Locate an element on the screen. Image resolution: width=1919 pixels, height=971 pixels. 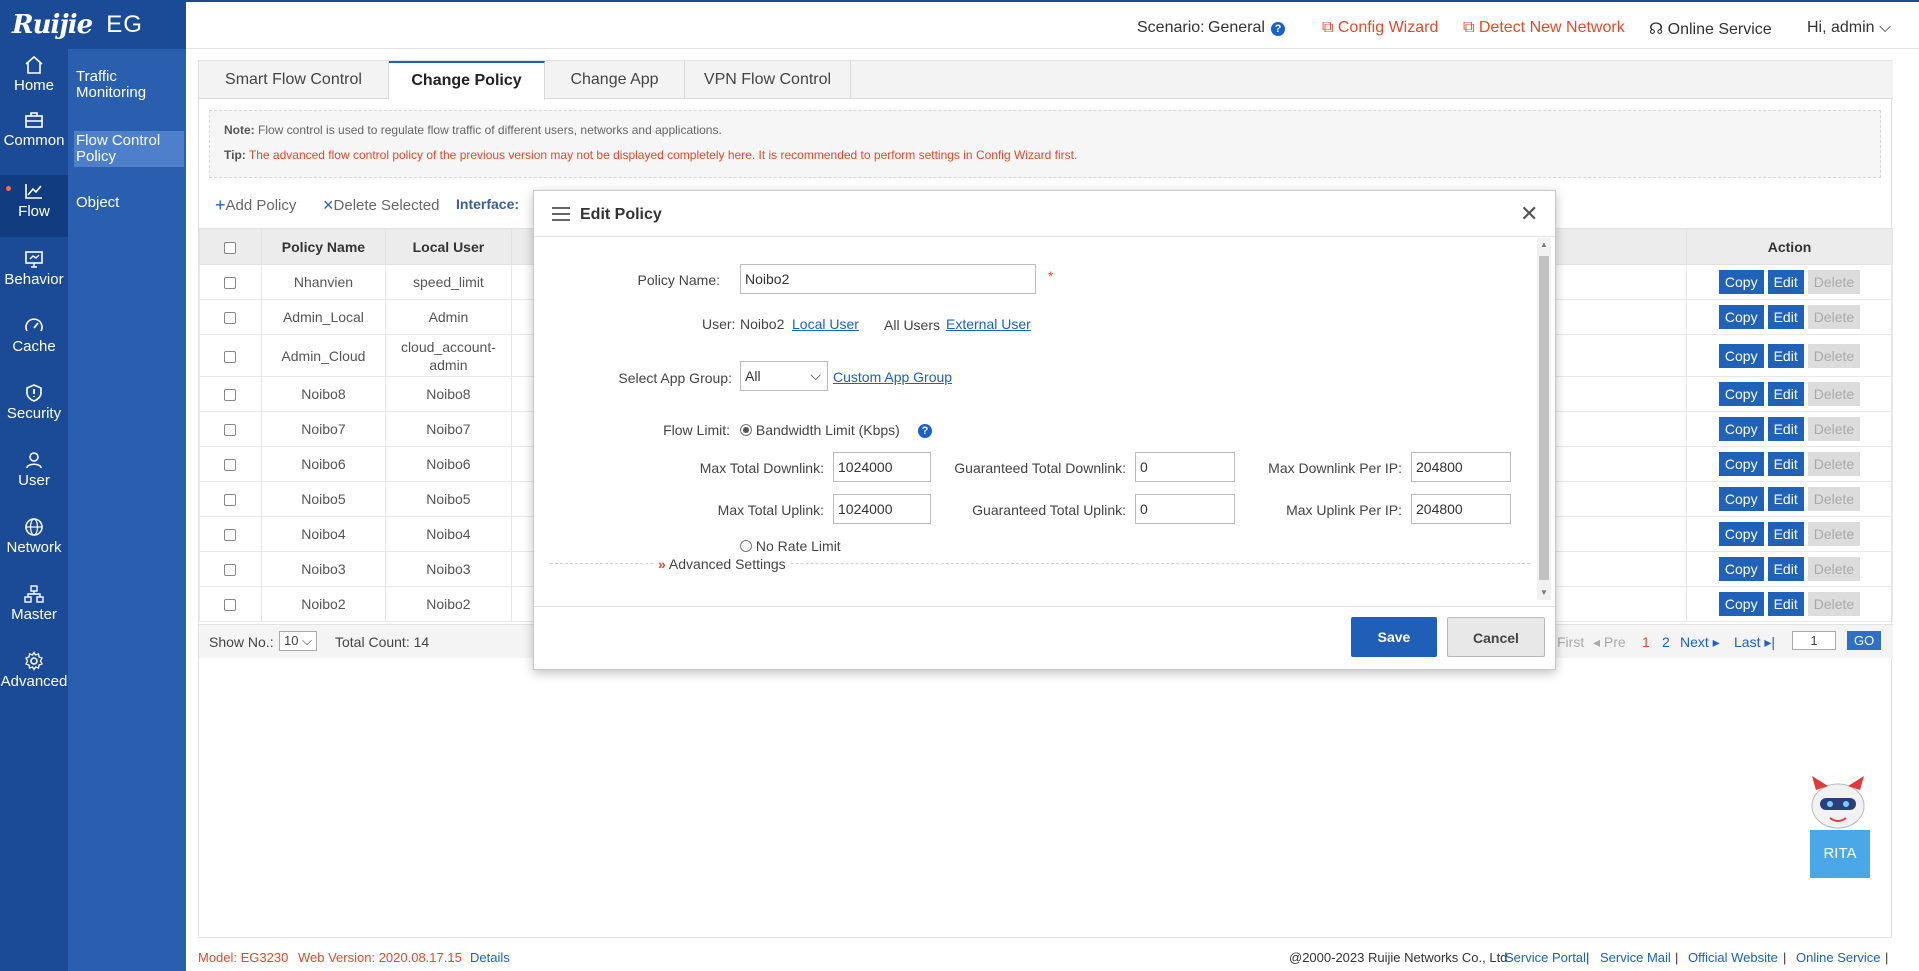
first-page-link: First is located at coordinates (1570, 642).